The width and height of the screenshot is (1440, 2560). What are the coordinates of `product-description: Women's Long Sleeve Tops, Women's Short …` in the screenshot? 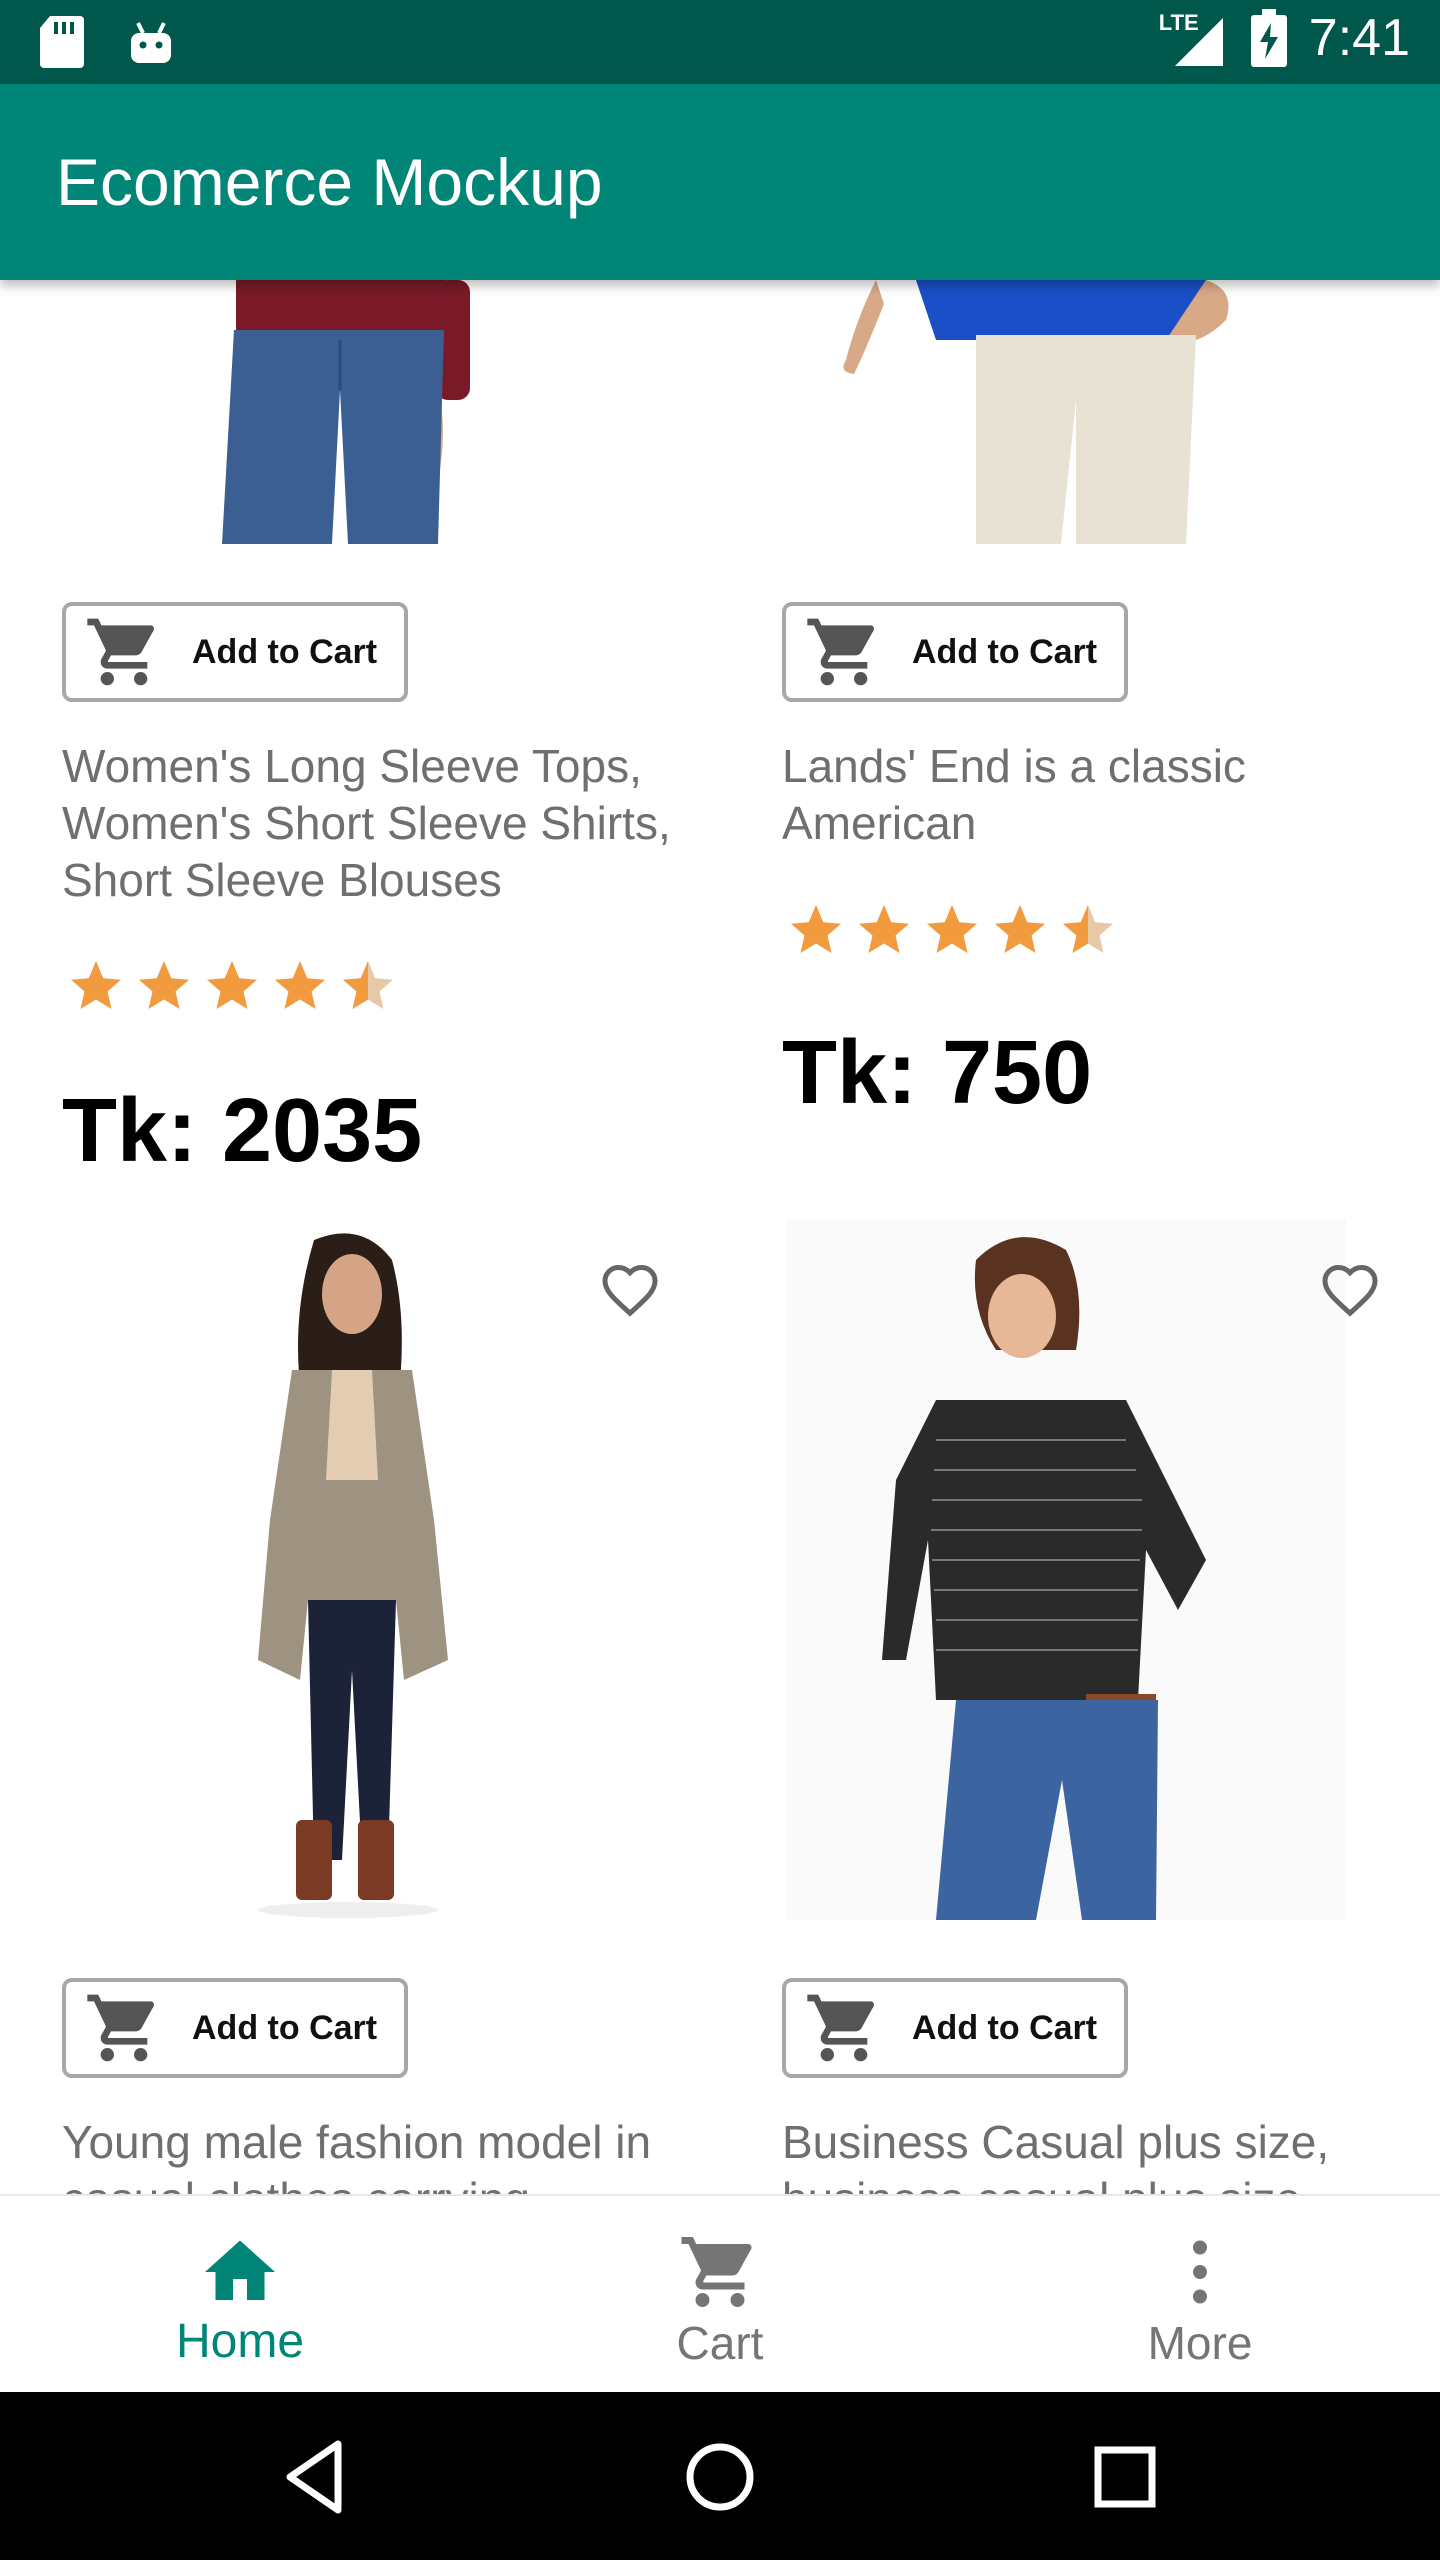 It's located at (366, 823).